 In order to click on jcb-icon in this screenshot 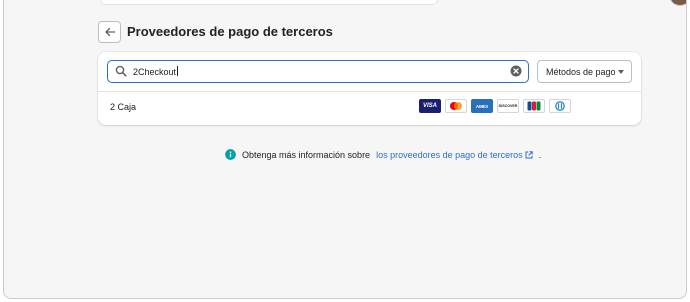, I will do `click(534, 106)`.